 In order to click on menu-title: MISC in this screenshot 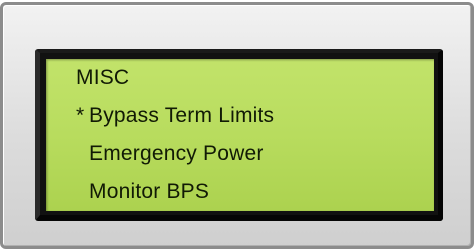, I will do `click(103, 77)`.